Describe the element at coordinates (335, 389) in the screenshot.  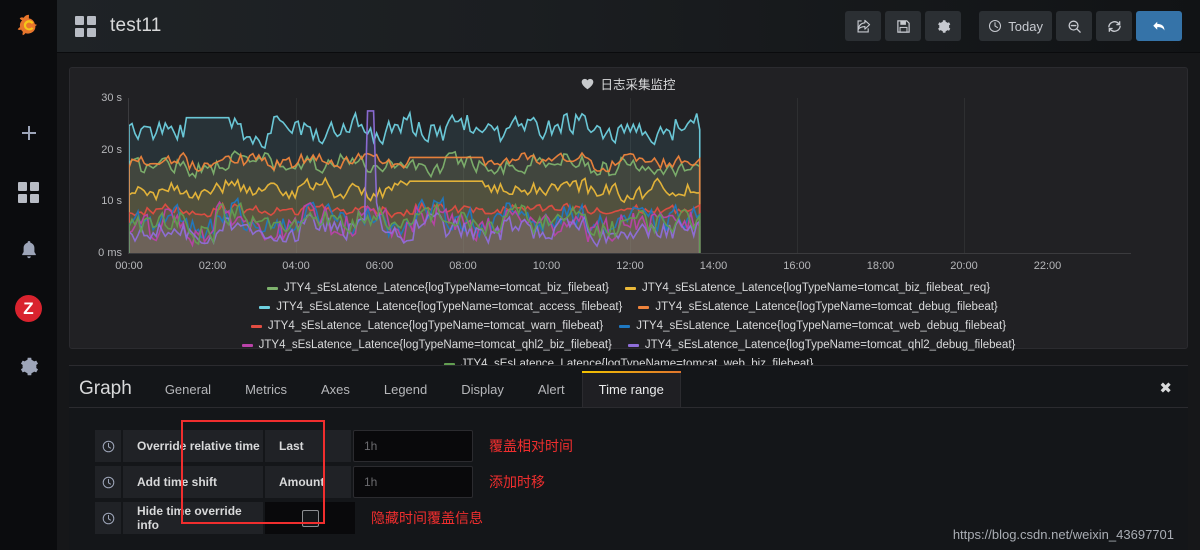
I see `tab-axes: Axes` at that location.